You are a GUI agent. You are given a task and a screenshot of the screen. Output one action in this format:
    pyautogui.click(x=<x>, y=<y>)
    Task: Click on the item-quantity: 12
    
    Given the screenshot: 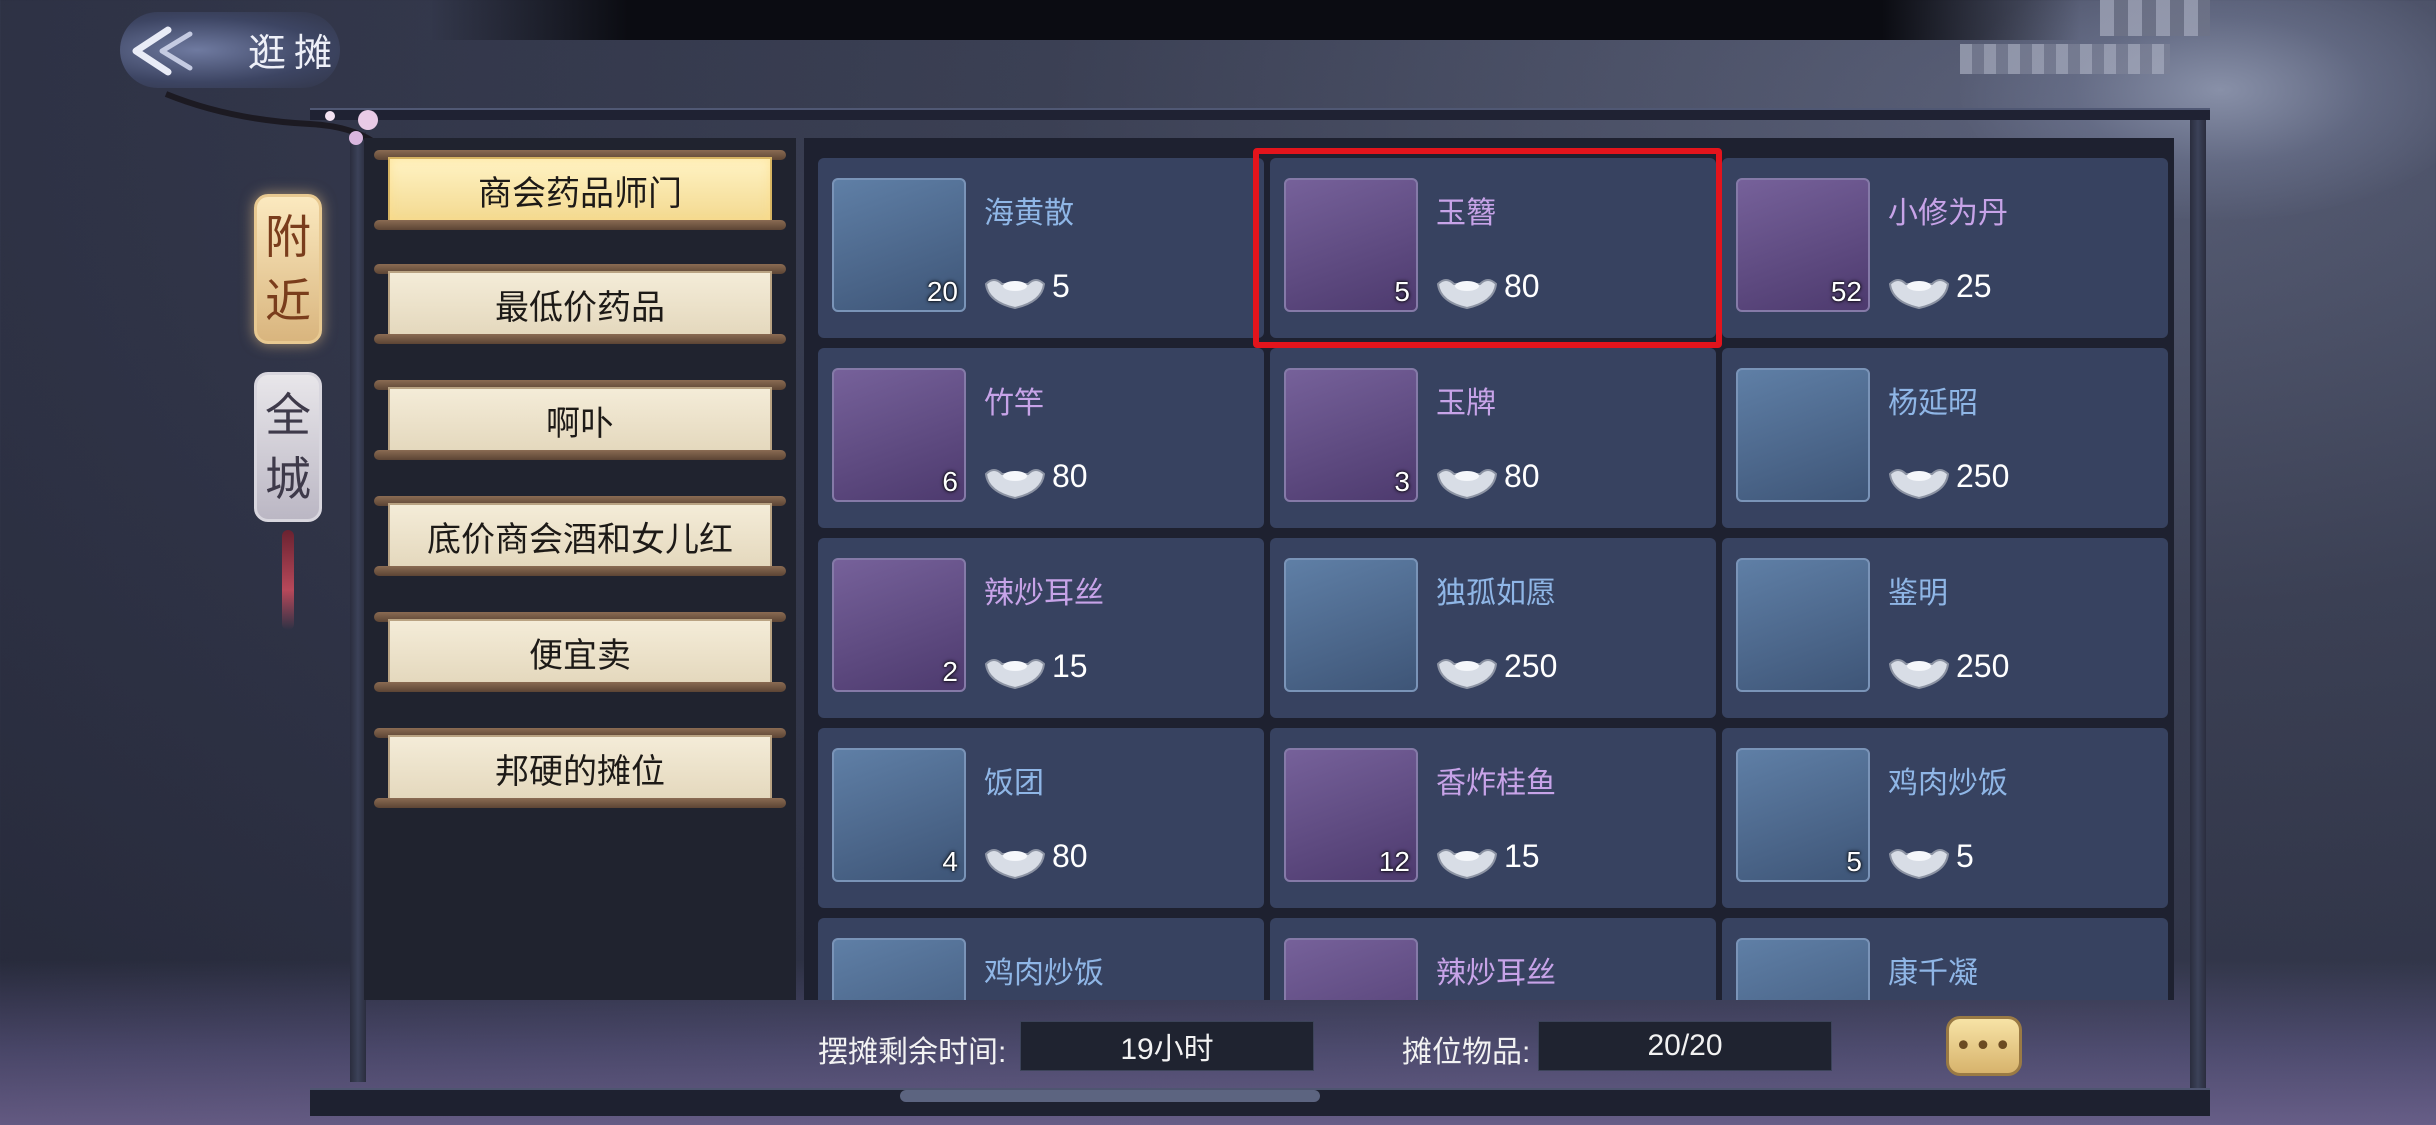 What is the action you would take?
    pyautogui.click(x=1394, y=861)
    